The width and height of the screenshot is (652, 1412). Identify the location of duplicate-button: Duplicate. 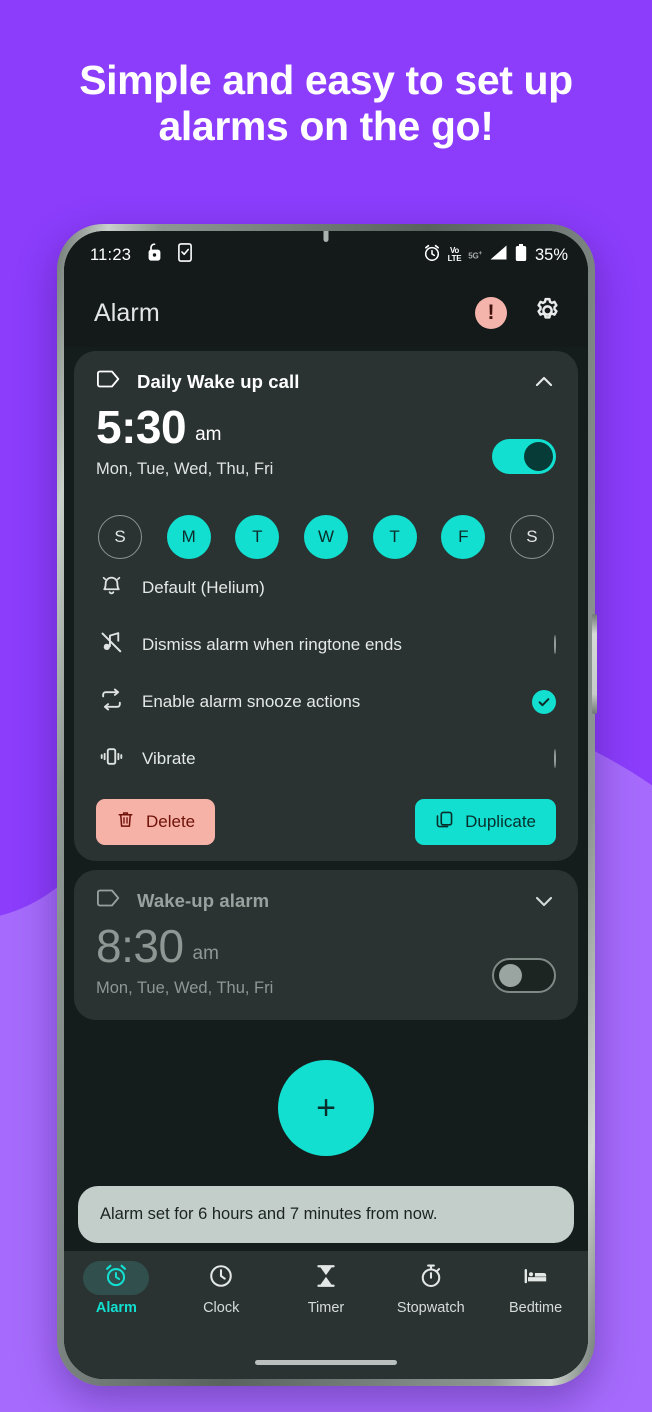
(485, 822).